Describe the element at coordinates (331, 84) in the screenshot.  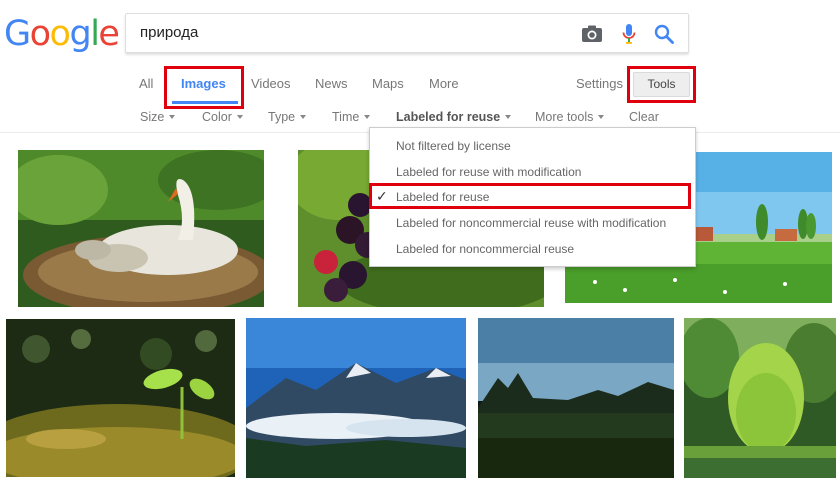
I see `tab-news: News` at that location.